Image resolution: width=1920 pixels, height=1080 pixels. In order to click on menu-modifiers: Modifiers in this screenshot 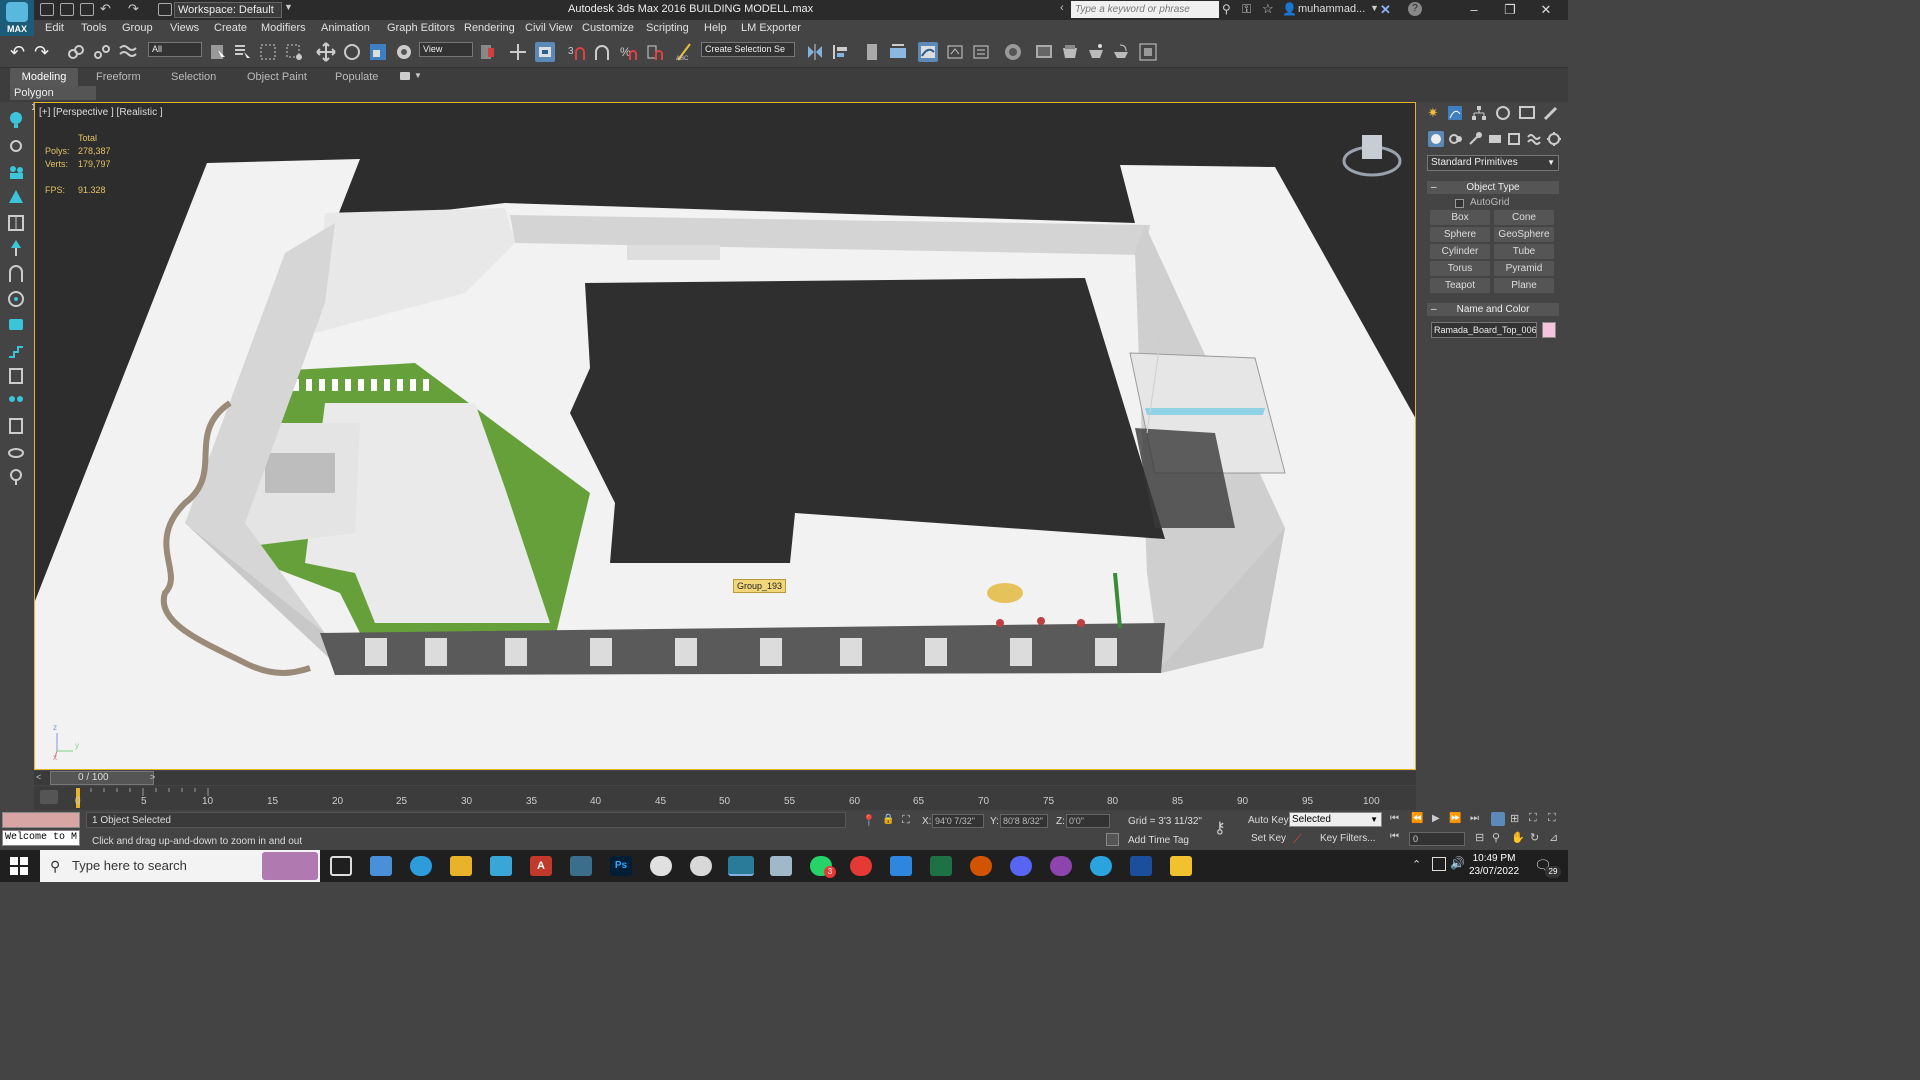, I will do `click(283, 28)`.